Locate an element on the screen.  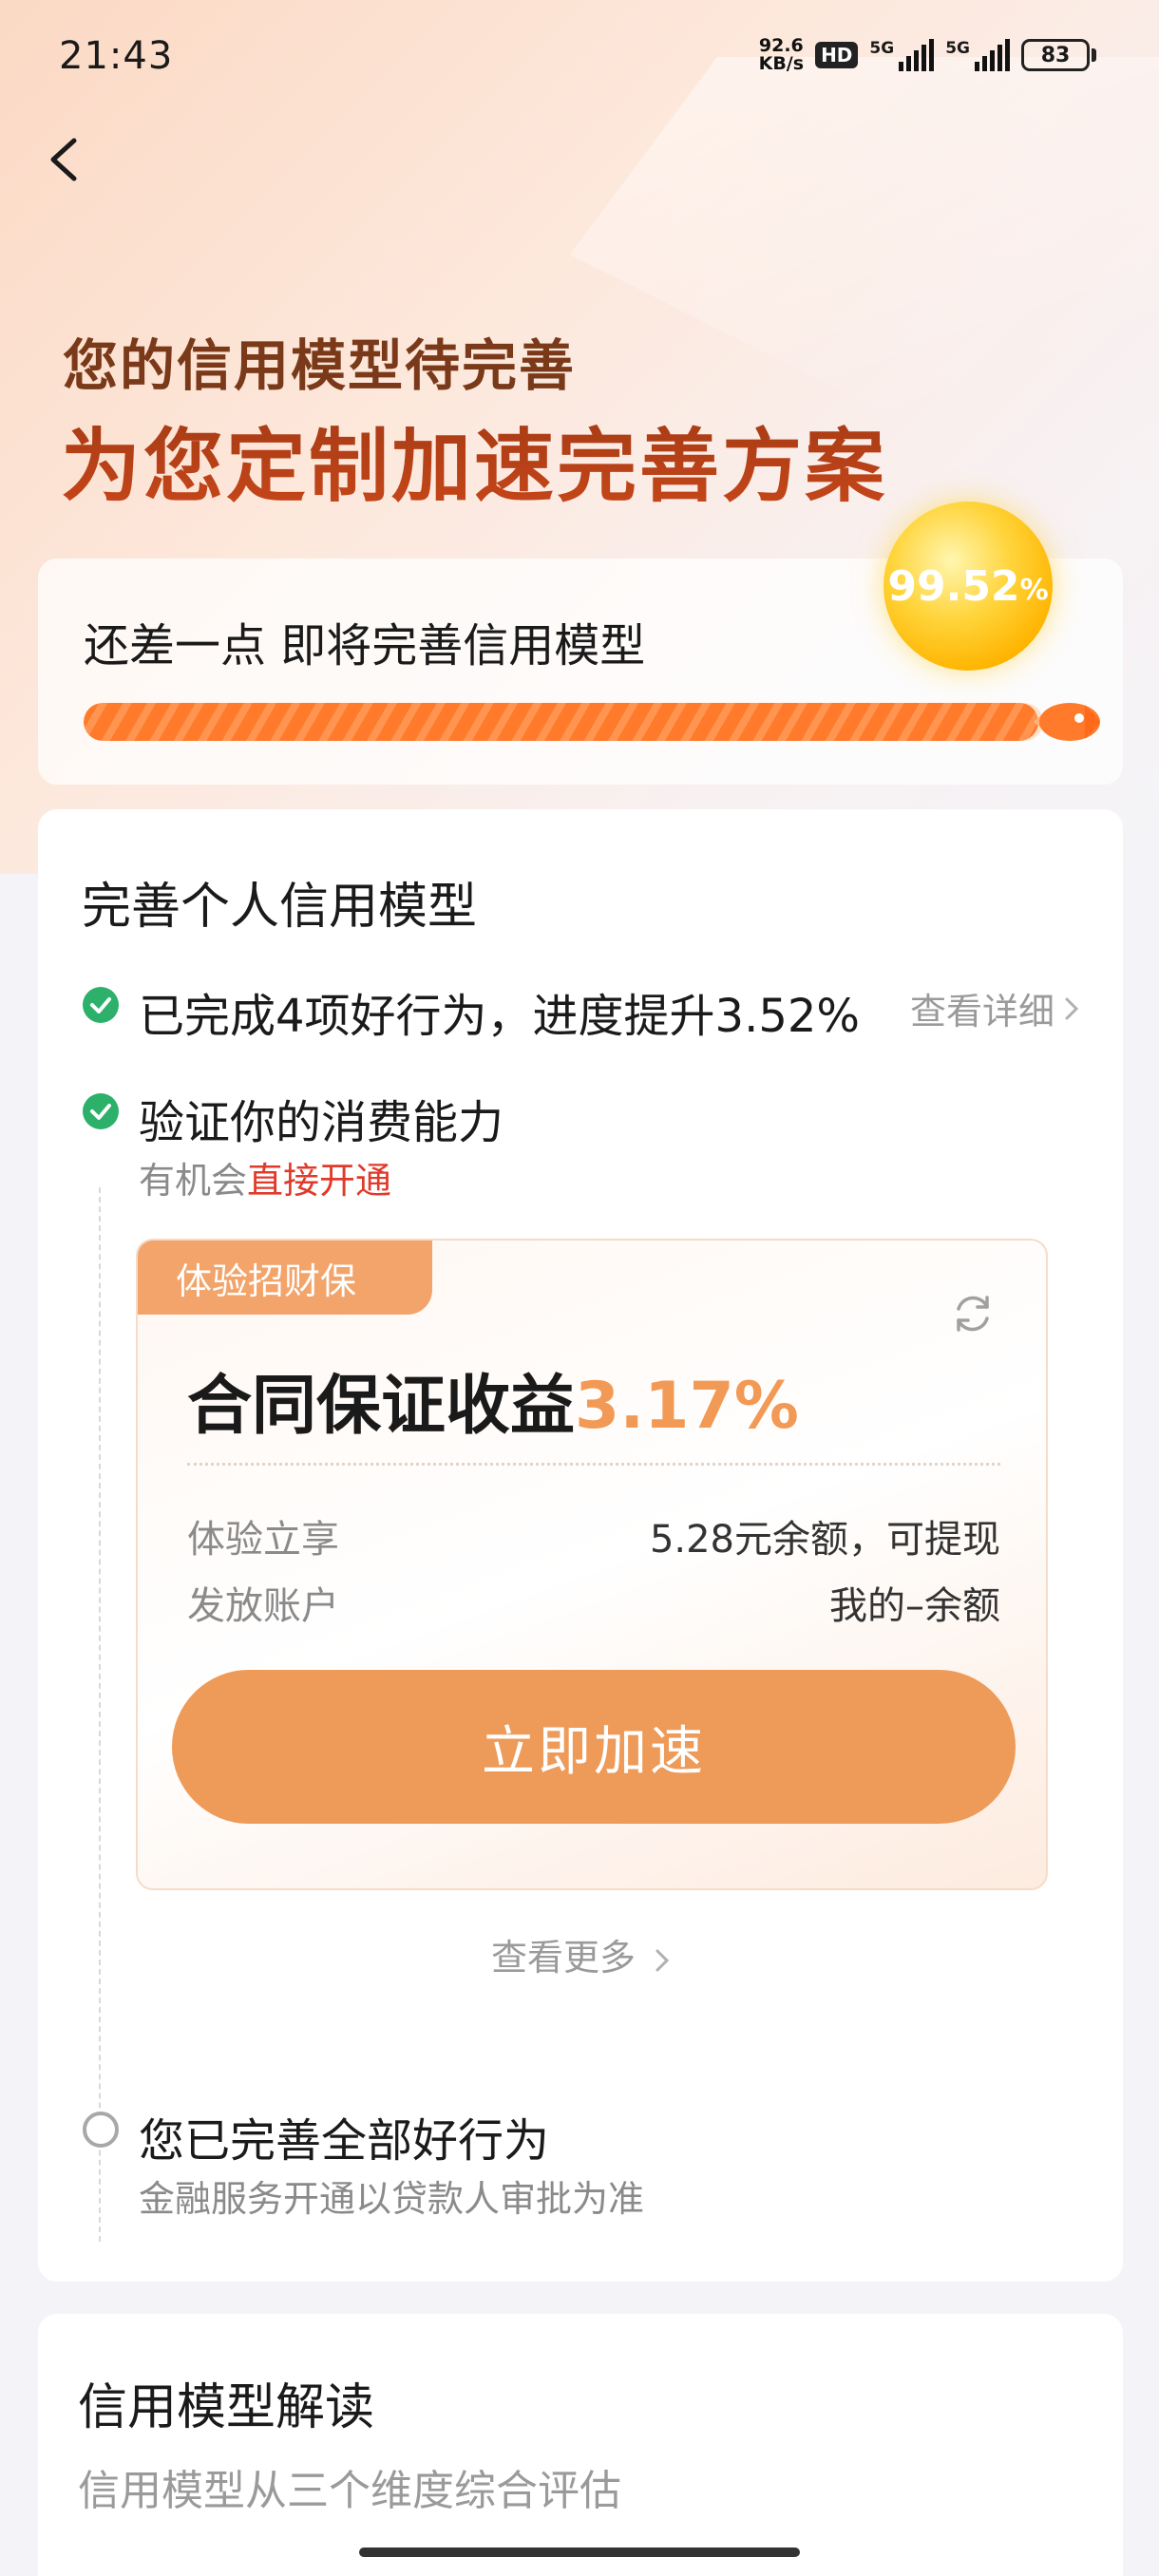
explain-title: 信用模型解读 is located at coordinates (226, 2407).